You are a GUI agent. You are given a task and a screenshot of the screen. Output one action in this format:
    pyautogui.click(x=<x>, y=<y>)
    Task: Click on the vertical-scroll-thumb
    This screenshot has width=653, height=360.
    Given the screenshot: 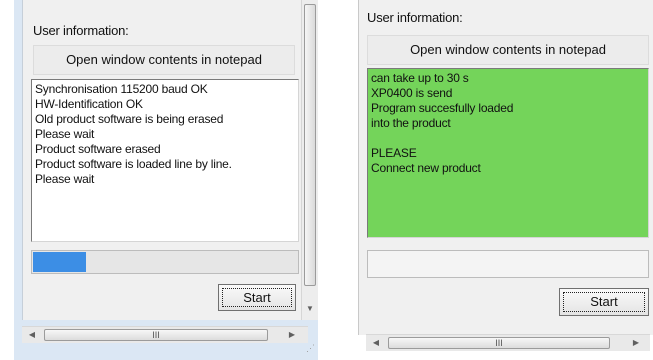 What is the action you would take?
    pyautogui.click(x=310, y=145)
    